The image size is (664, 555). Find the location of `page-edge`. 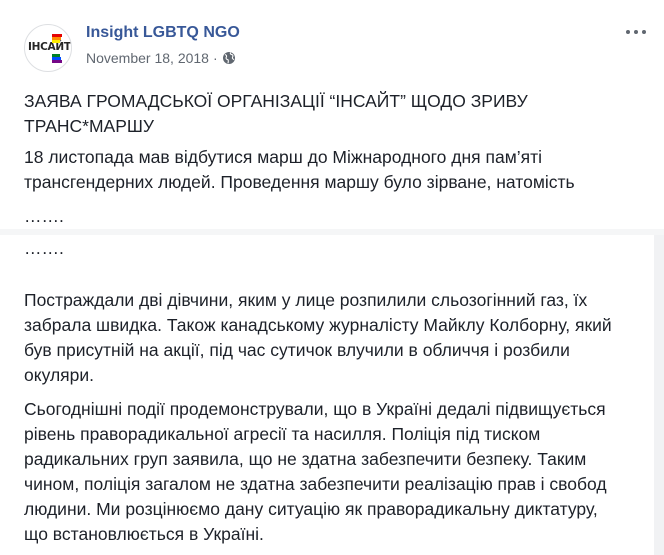

page-edge is located at coordinates (659, 395).